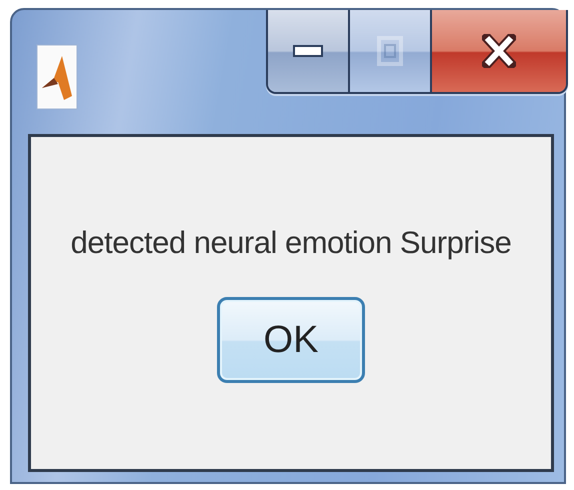 This screenshot has width=574, height=490. I want to click on app-icon, so click(57, 77).